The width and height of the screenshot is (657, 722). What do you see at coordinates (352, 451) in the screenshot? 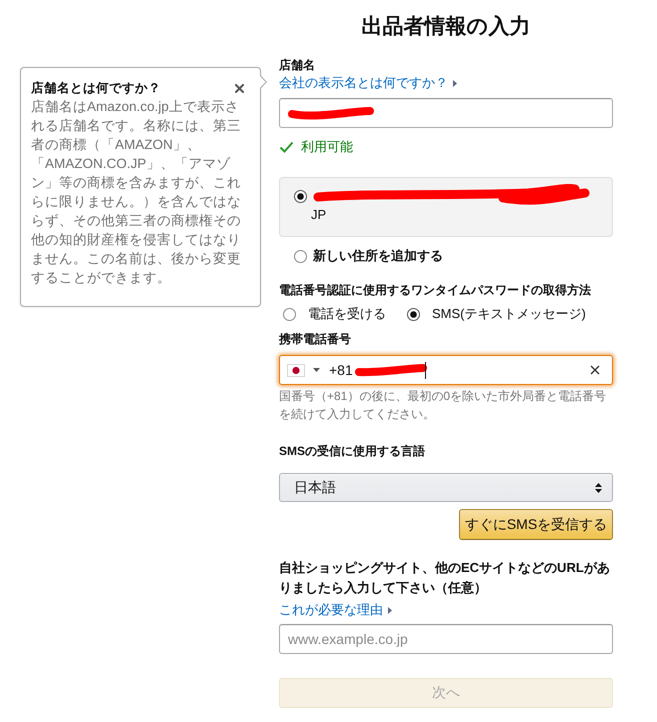
I see `field-label: SMSの受信に使用する言語` at bounding box center [352, 451].